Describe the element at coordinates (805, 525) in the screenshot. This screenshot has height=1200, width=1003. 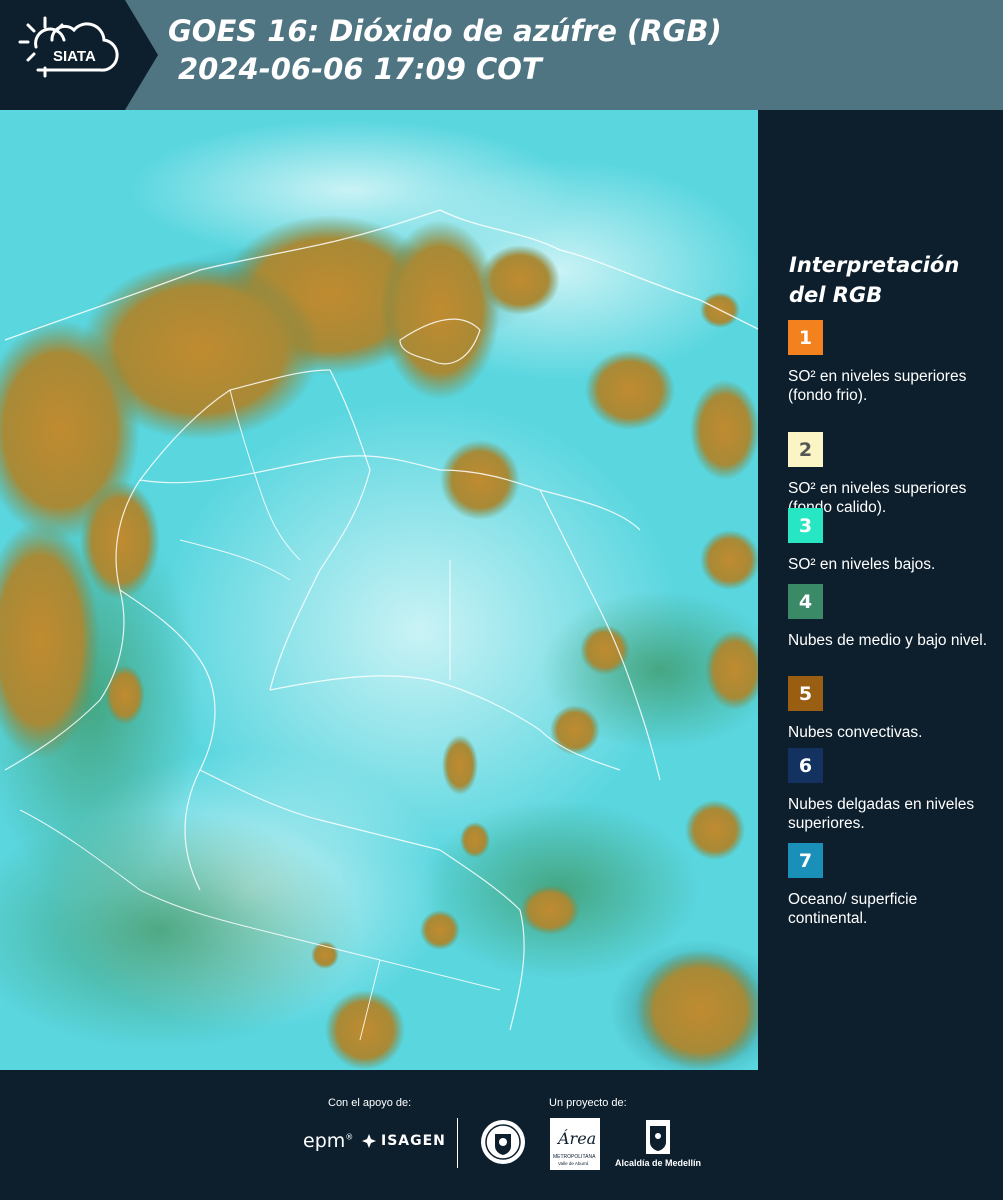
I see `legend-swatch: 3` at that location.